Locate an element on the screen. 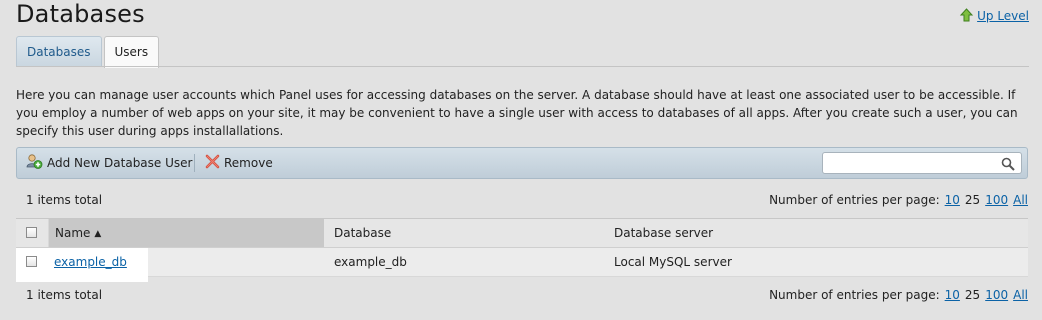 This screenshot has width=1042, height=320. column-header-name: Name ▲ is located at coordinates (186, 233).